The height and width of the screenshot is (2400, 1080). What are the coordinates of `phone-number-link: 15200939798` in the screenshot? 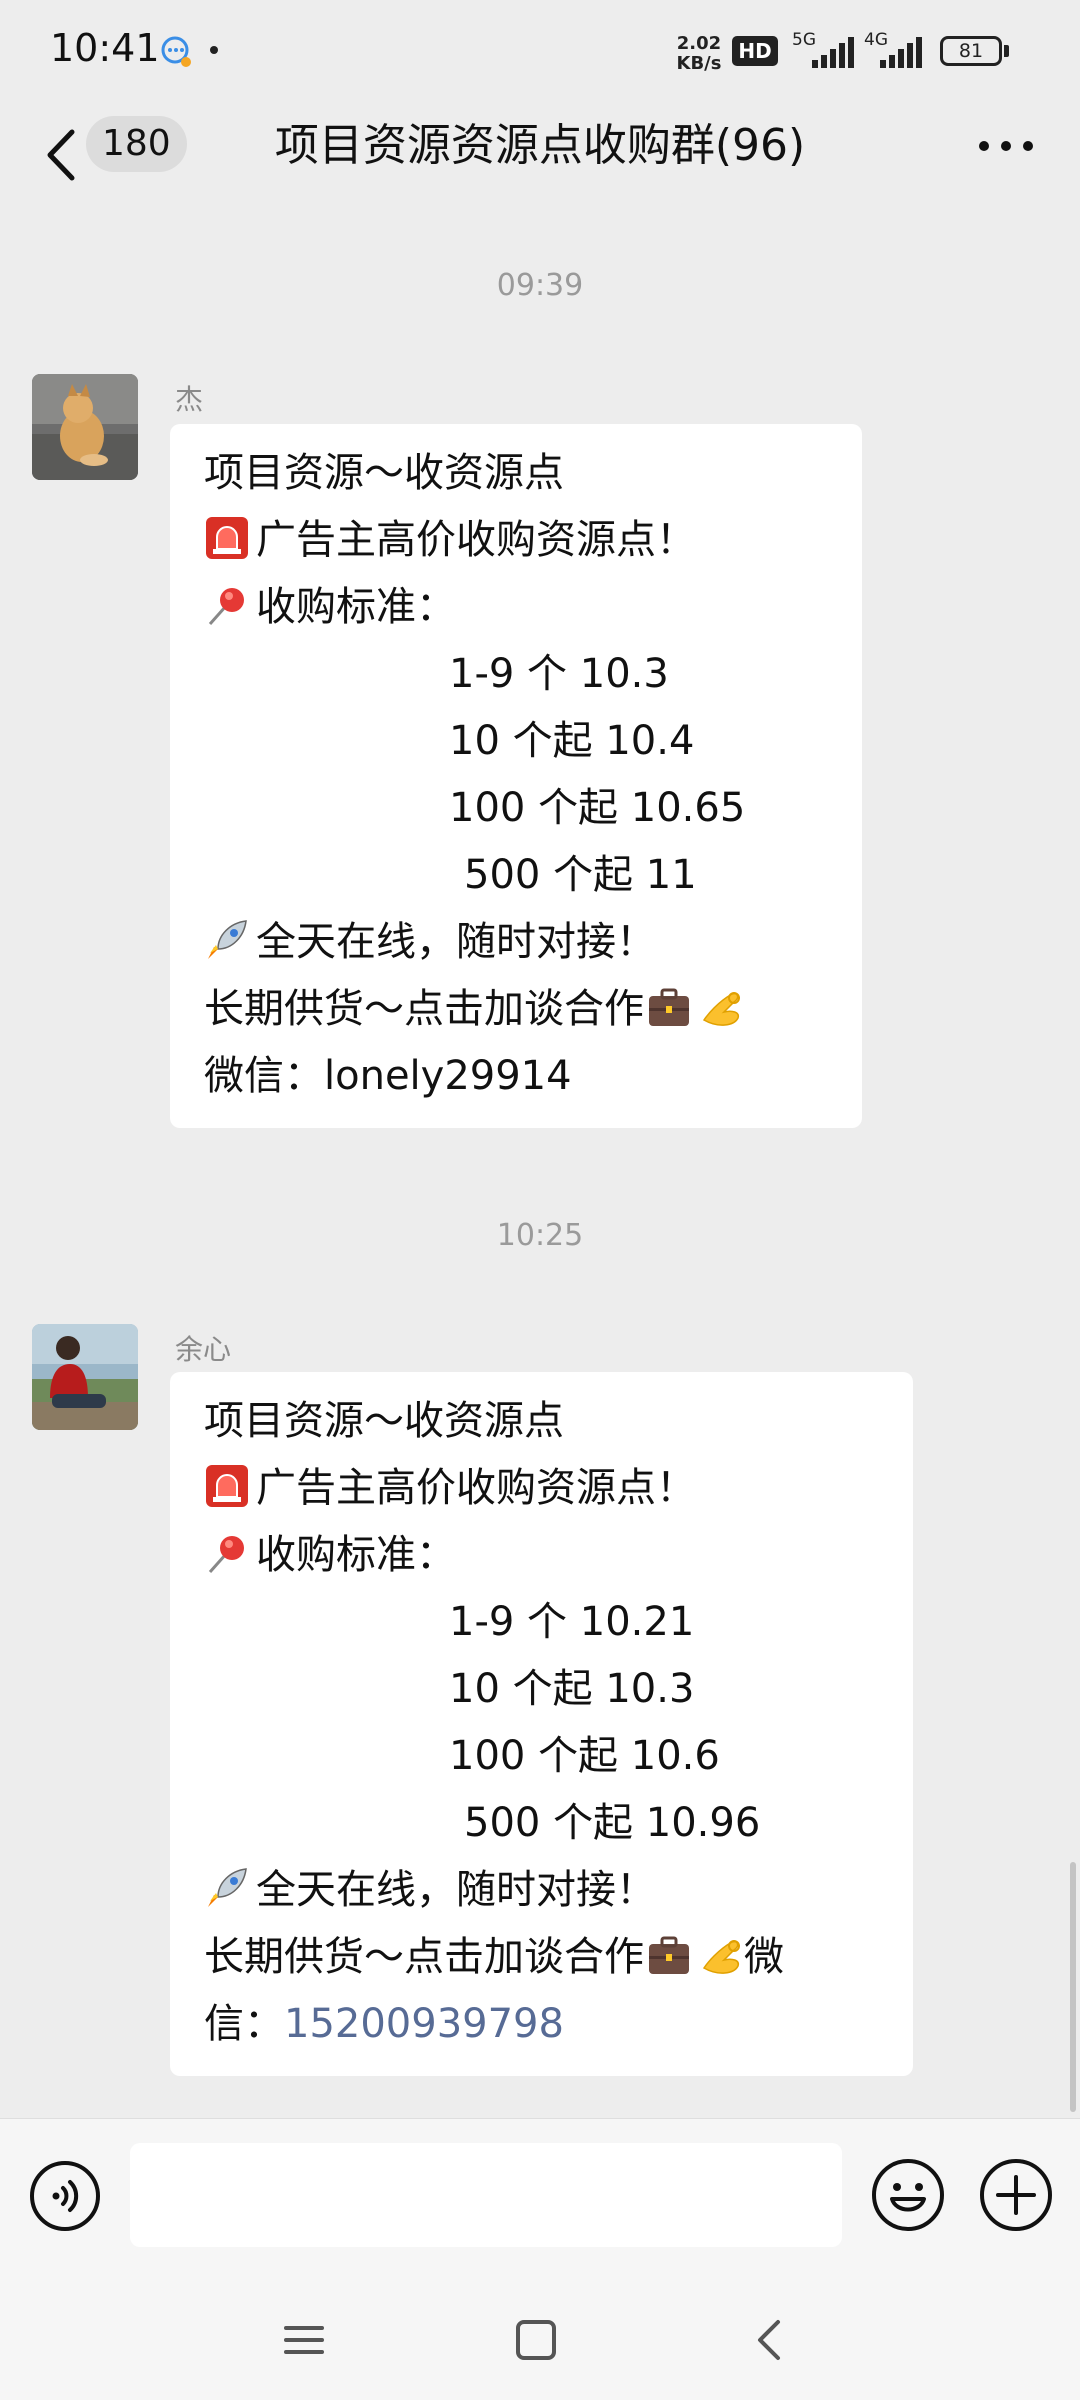 It's located at (424, 2024).